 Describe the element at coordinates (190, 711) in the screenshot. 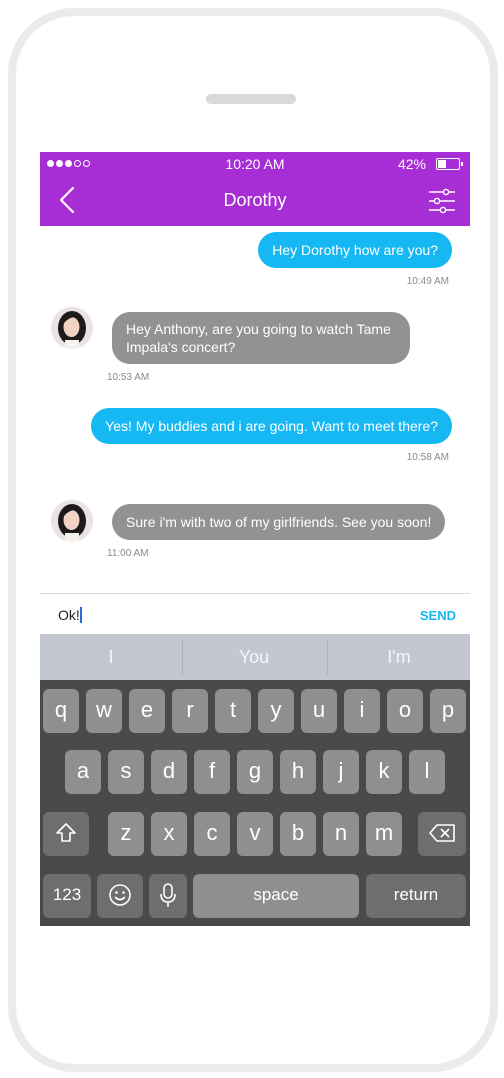

I see `key-r: r` at that location.